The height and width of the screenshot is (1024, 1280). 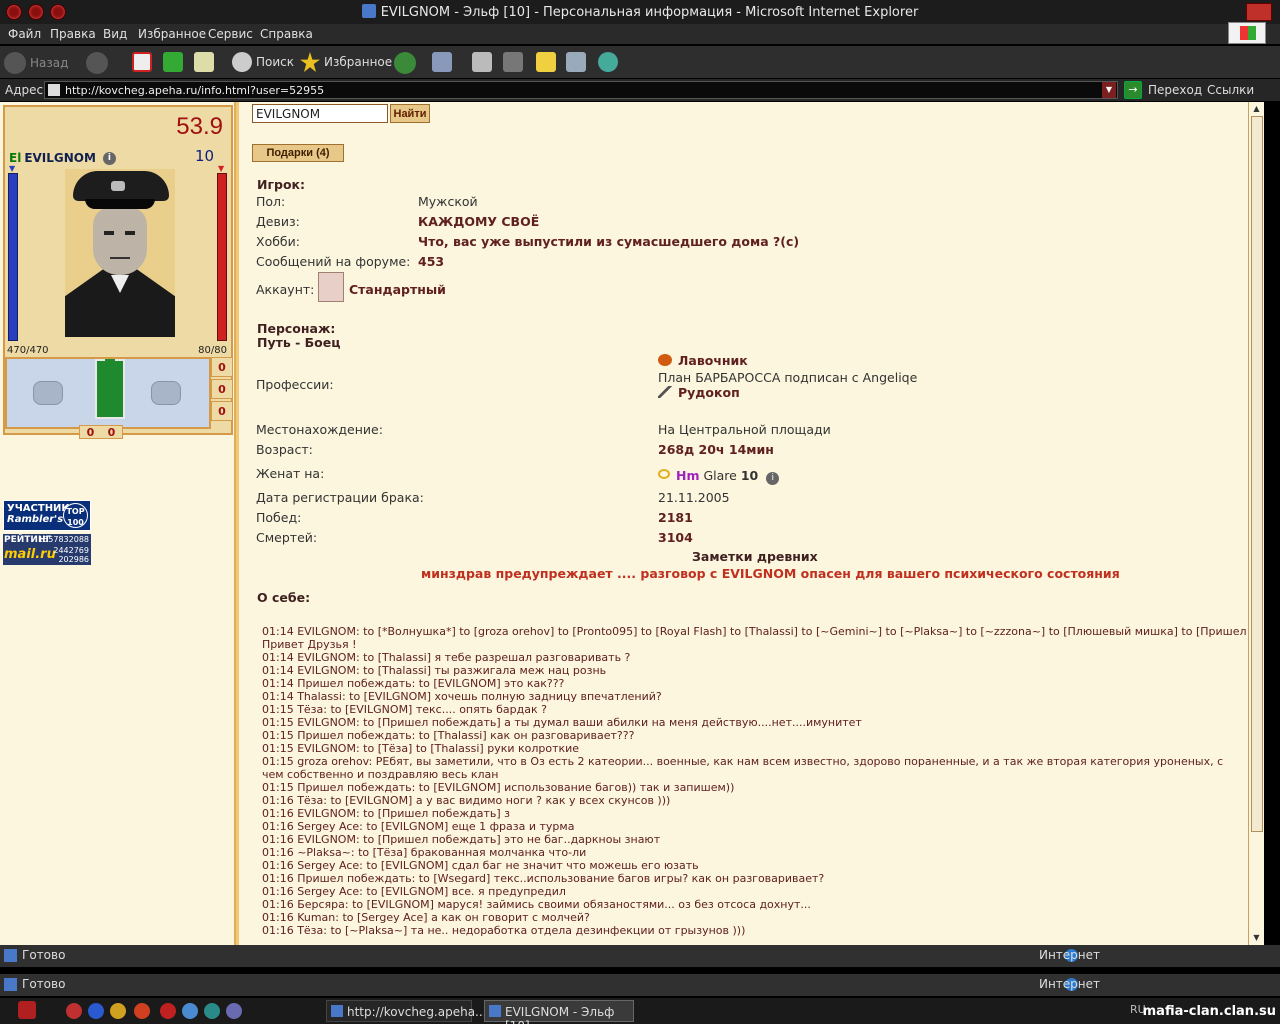 What do you see at coordinates (608, 62) in the screenshot?
I see `messenger-button` at bounding box center [608, 62].